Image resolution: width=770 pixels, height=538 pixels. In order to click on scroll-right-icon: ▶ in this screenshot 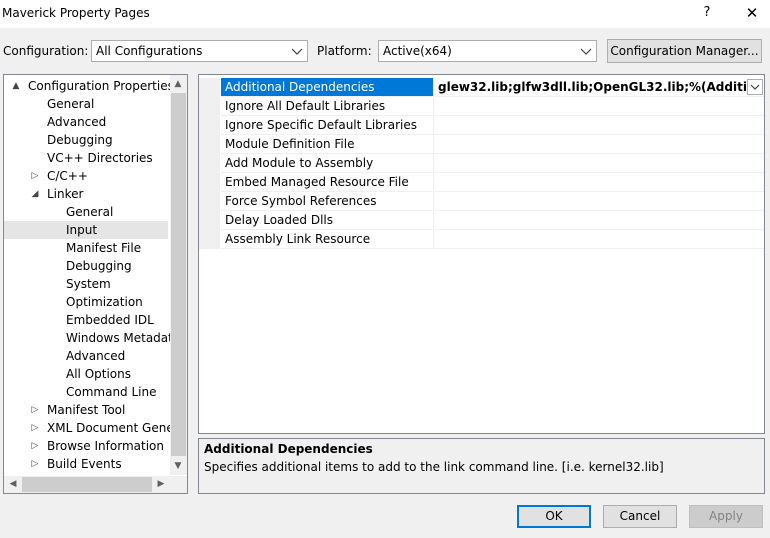, I will do `click(161, 484)`.